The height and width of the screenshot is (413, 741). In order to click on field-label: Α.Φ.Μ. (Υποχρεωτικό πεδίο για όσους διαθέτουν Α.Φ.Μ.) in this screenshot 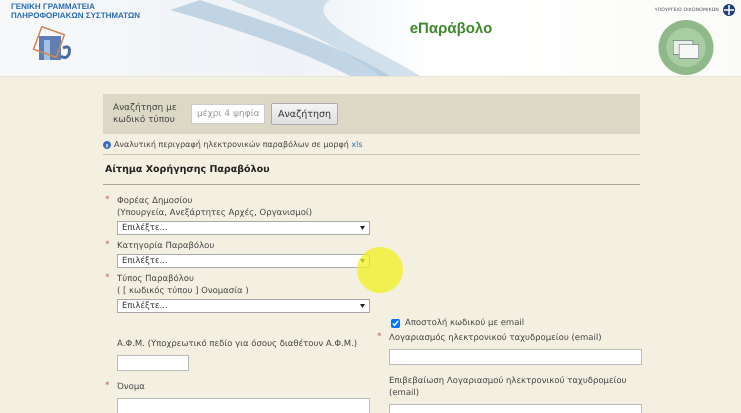, I will do `click(237, 344)`.